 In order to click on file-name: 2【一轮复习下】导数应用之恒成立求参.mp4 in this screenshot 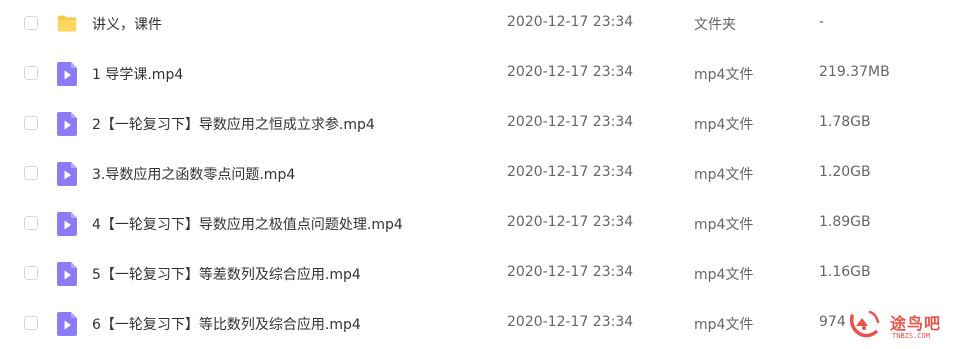, I will do `click(233, 124)`.